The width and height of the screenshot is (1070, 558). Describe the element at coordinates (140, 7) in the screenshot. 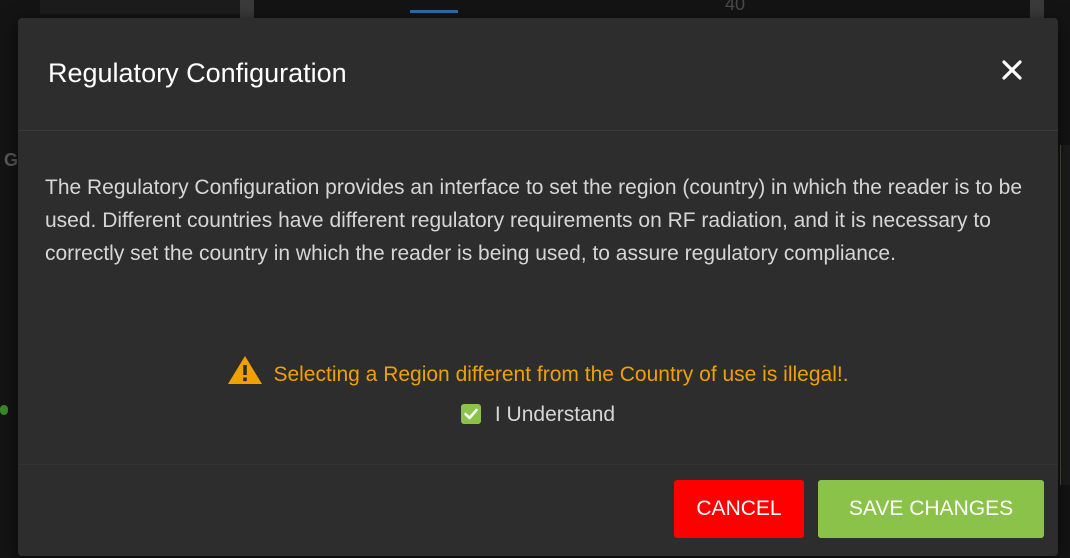

I see `background-panel` at that location.